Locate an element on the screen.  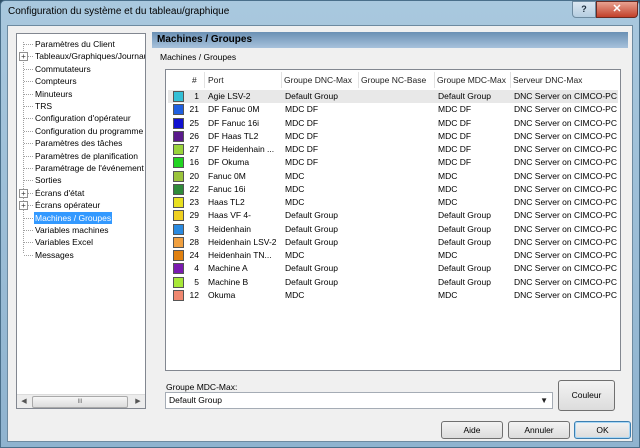
cell-port: Fanuc 16i is located at coordinates (227, 188).